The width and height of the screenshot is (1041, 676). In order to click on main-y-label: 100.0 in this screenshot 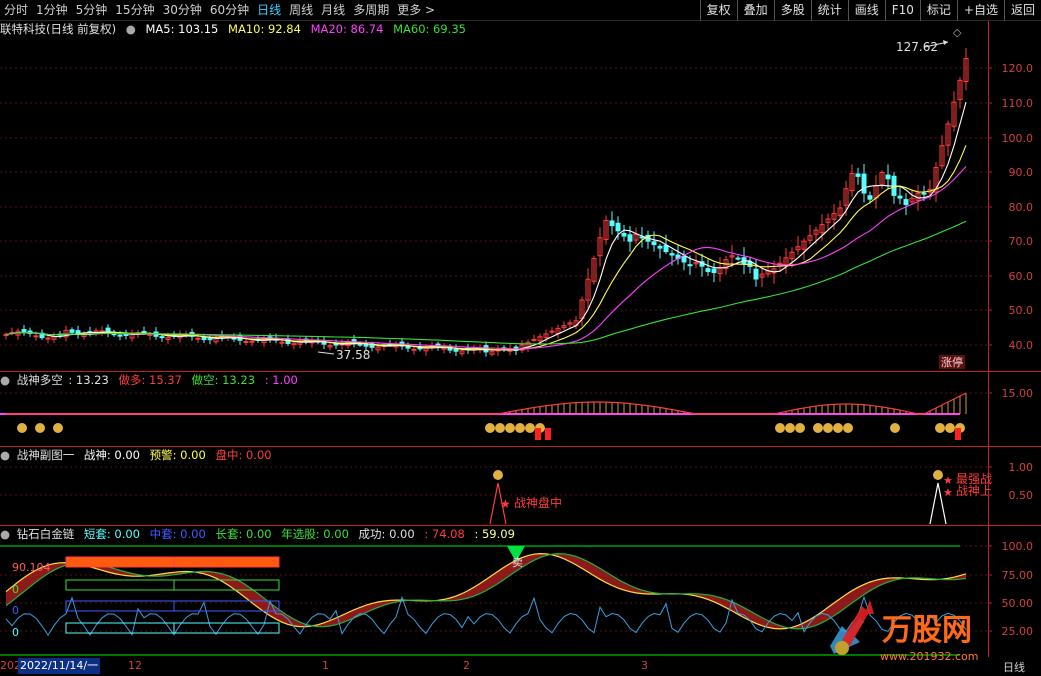, I will do `click(1018, 138)`.